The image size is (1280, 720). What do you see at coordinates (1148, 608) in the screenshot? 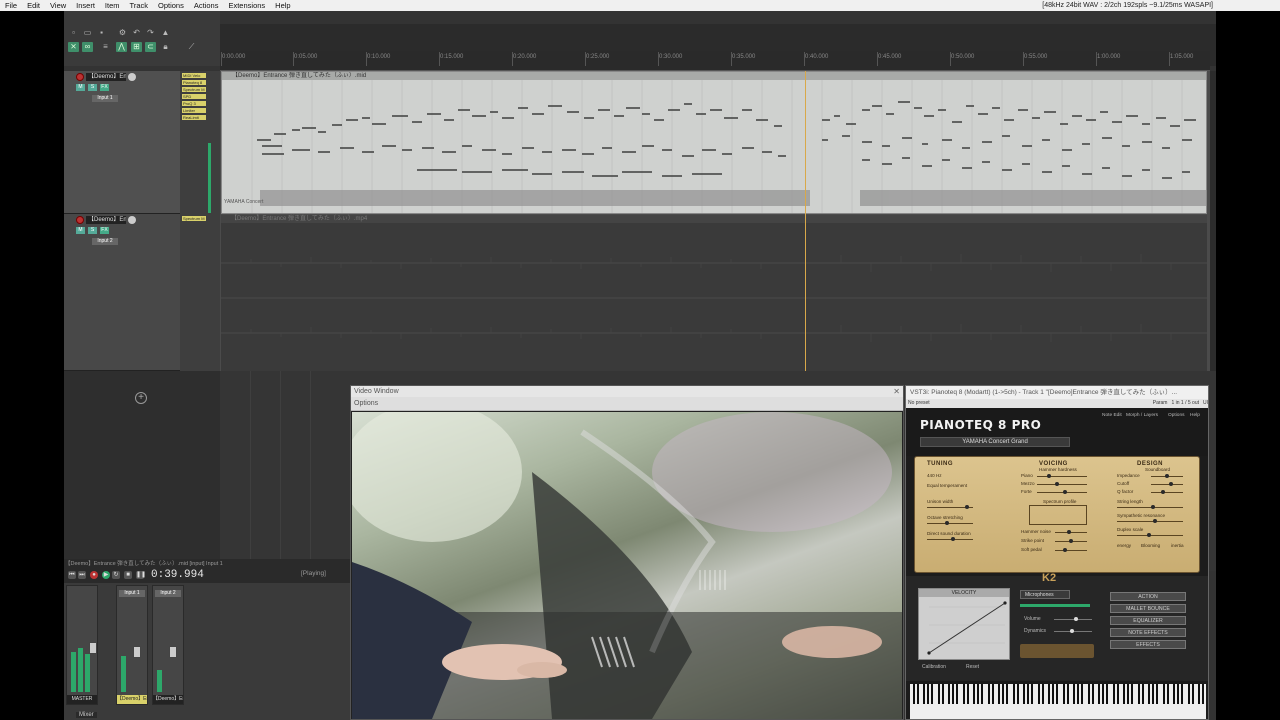
I see `mallet-bounce-button: MALLET BOUNCE` at bounding box center [1148, 608].